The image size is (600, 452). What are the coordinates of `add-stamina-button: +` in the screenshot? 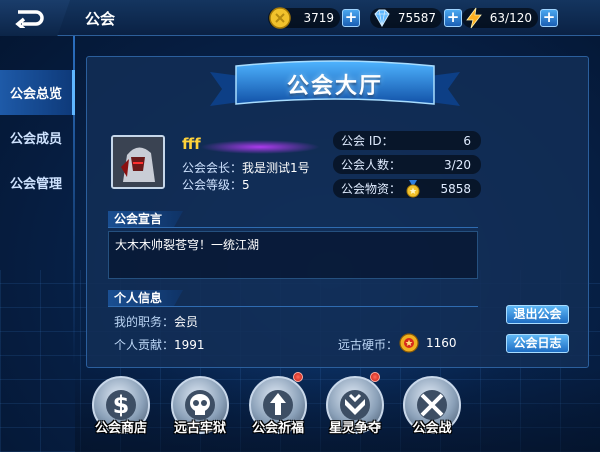 It's located at (549, 18).